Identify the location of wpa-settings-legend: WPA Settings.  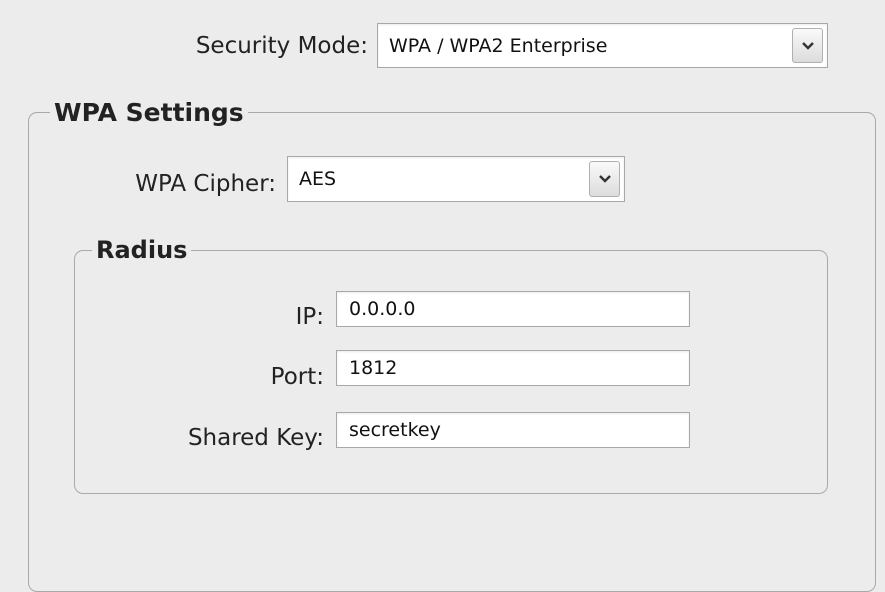
(149, 113).